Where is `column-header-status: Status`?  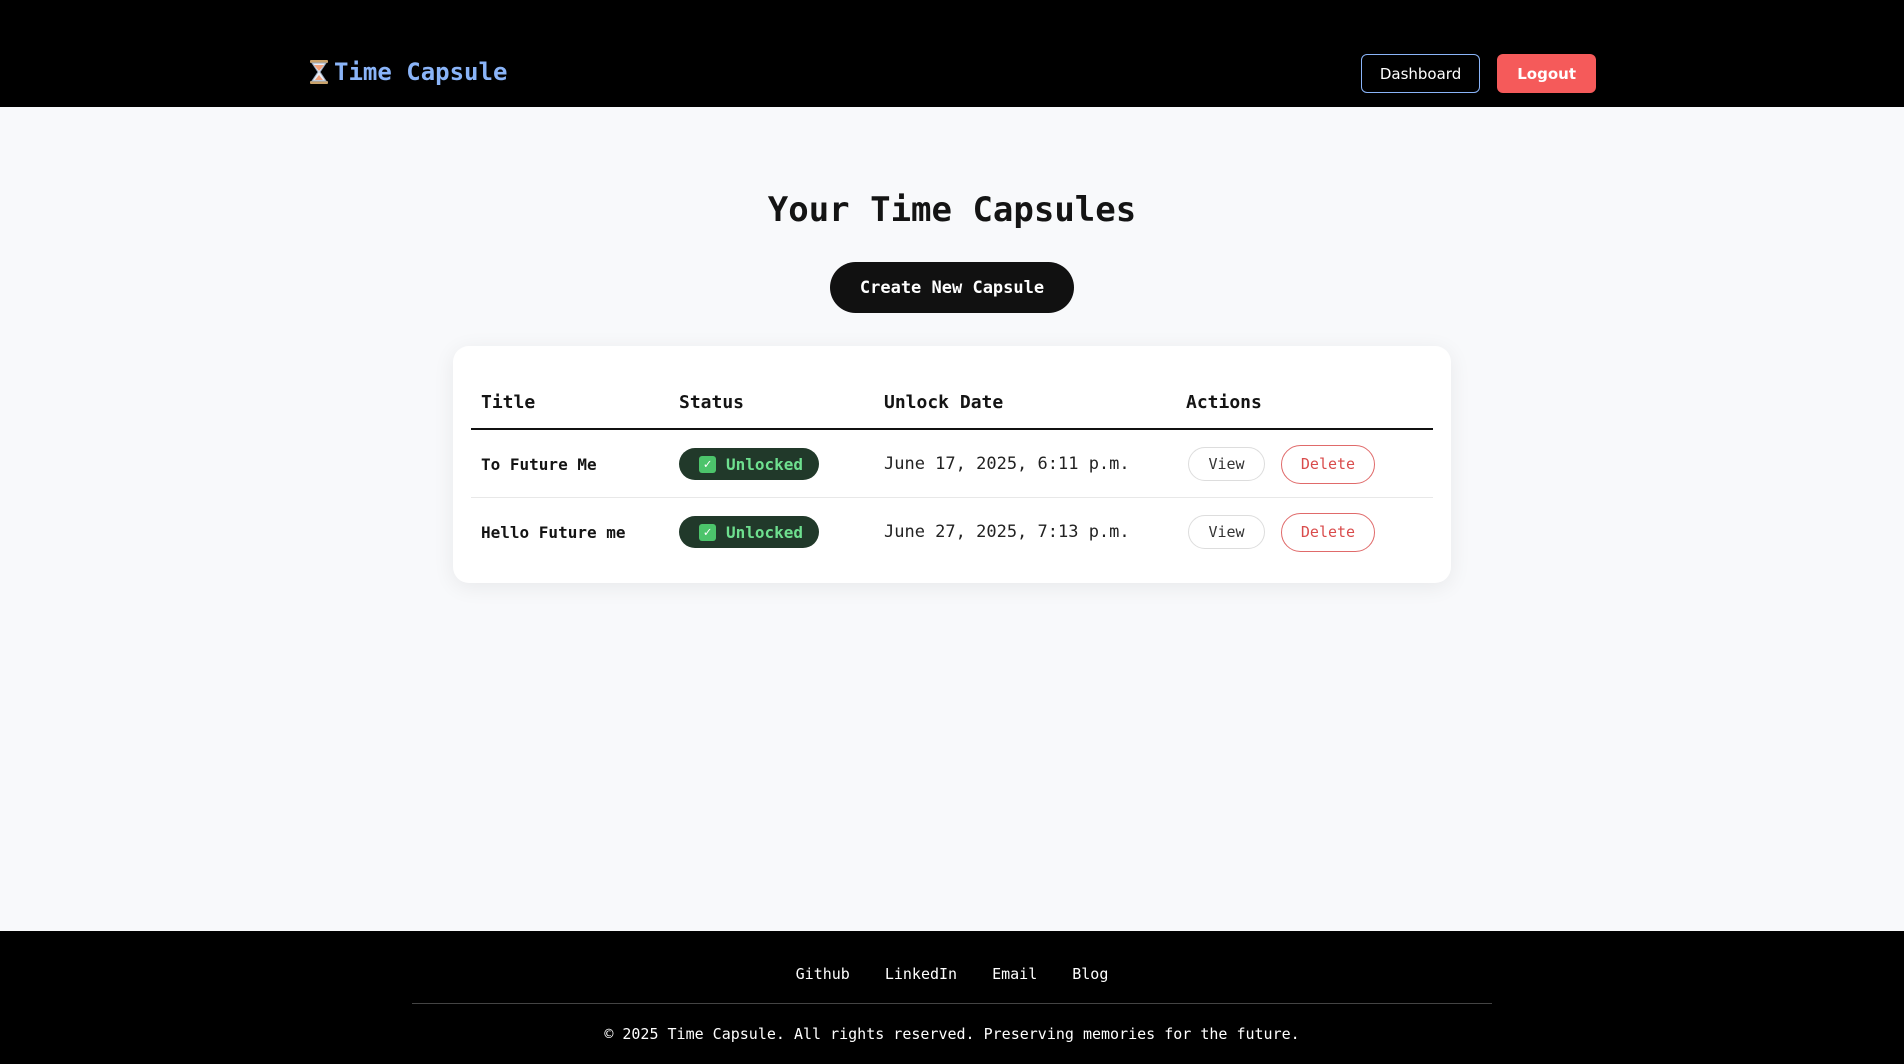
column-header-status: Status is located at coordinates (712, 402).